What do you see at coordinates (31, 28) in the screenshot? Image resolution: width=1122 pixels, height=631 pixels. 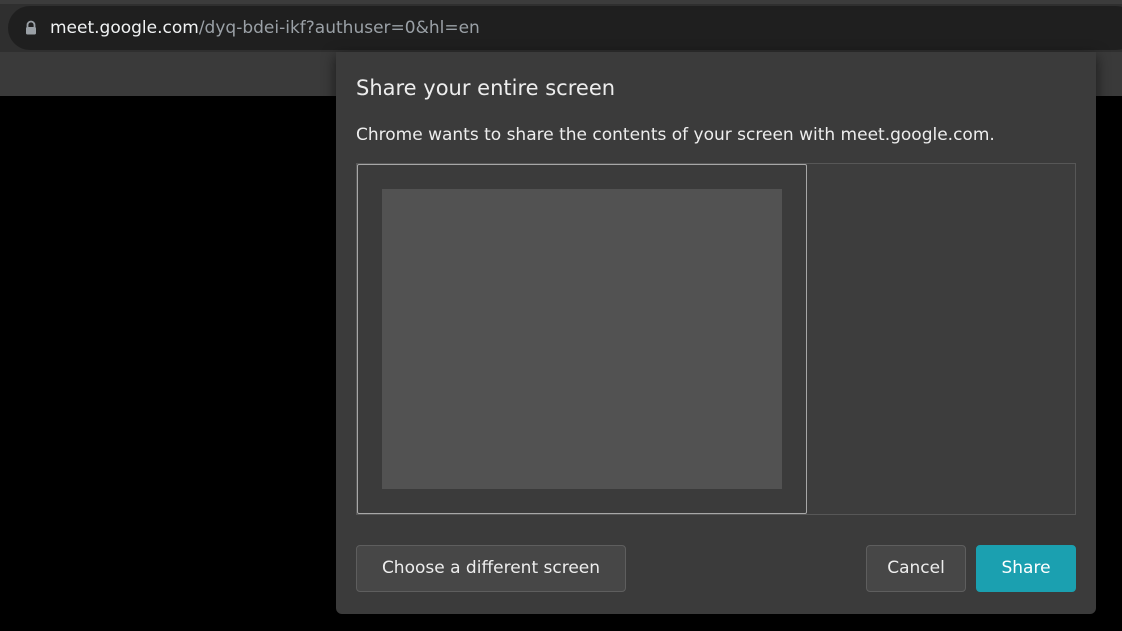 I see `lock-icon` at bounding box center [31, 28].